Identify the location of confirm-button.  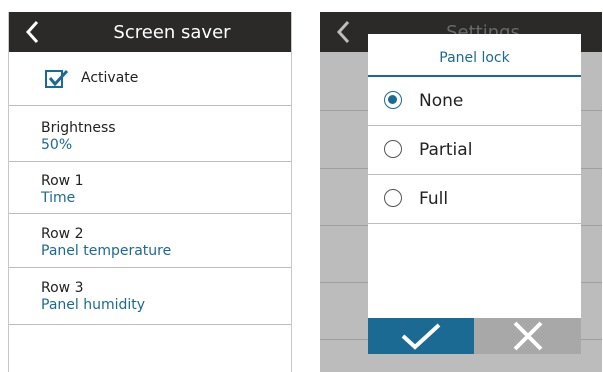
(421, 336).